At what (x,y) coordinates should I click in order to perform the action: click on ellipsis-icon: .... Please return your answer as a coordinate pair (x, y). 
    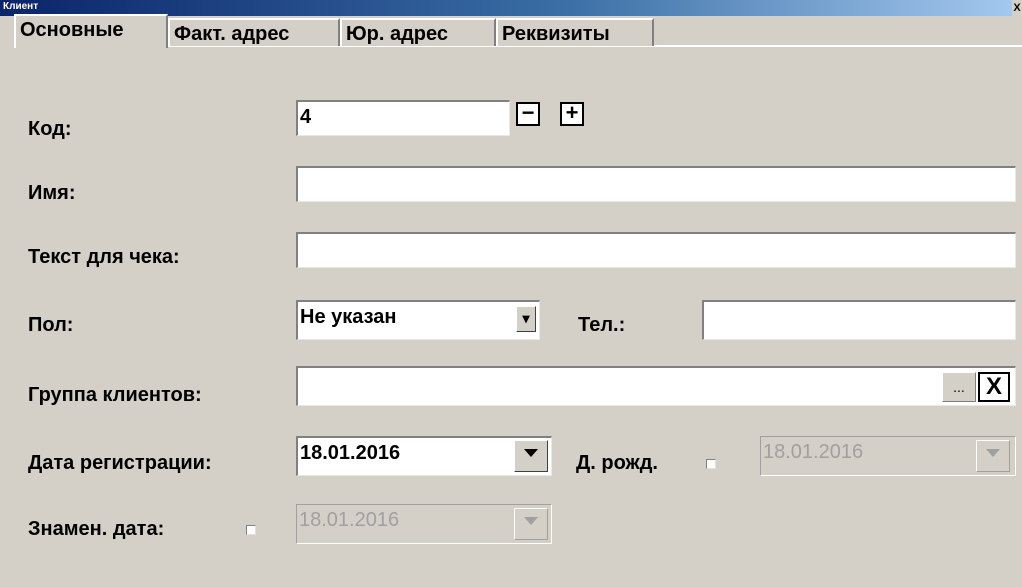
    Looking at the image, I should click on (959, 387).